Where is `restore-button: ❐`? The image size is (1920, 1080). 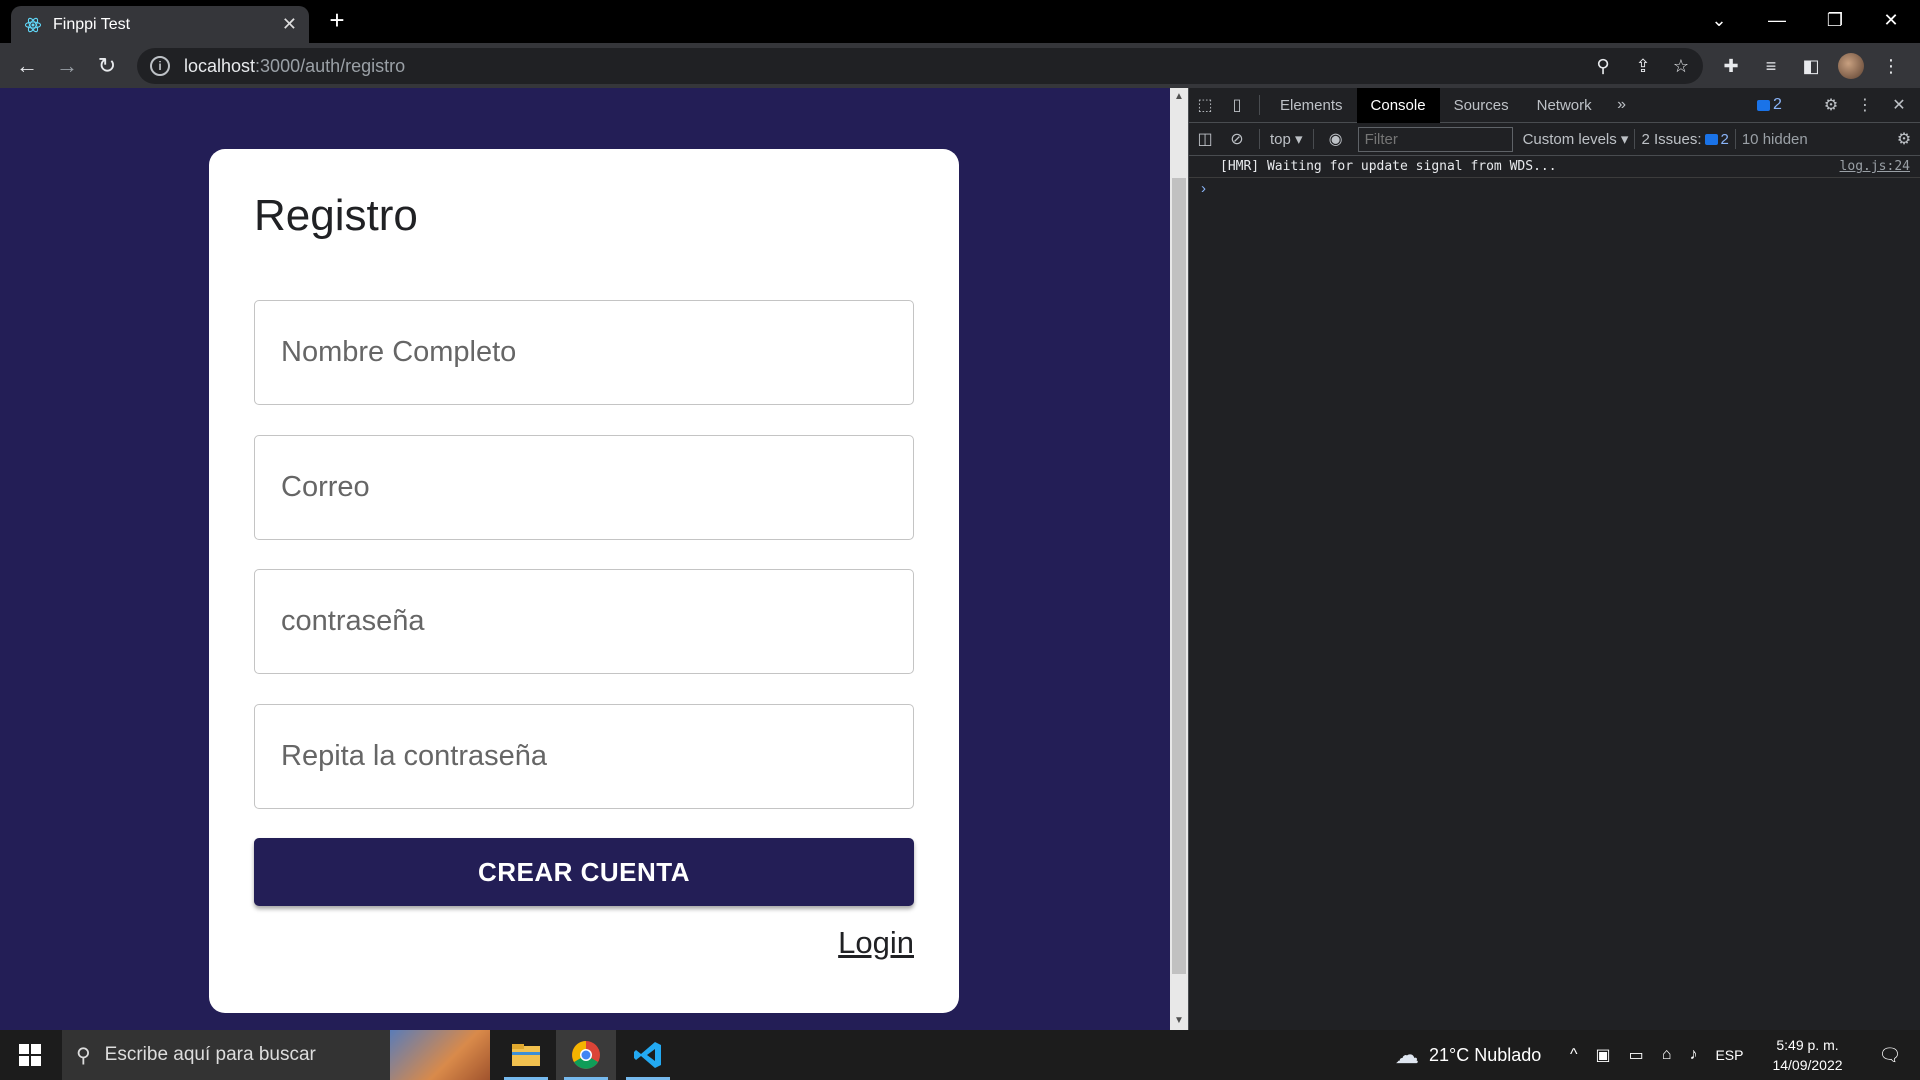 restore-button: ❐ is located at coordinates (1835, 20).